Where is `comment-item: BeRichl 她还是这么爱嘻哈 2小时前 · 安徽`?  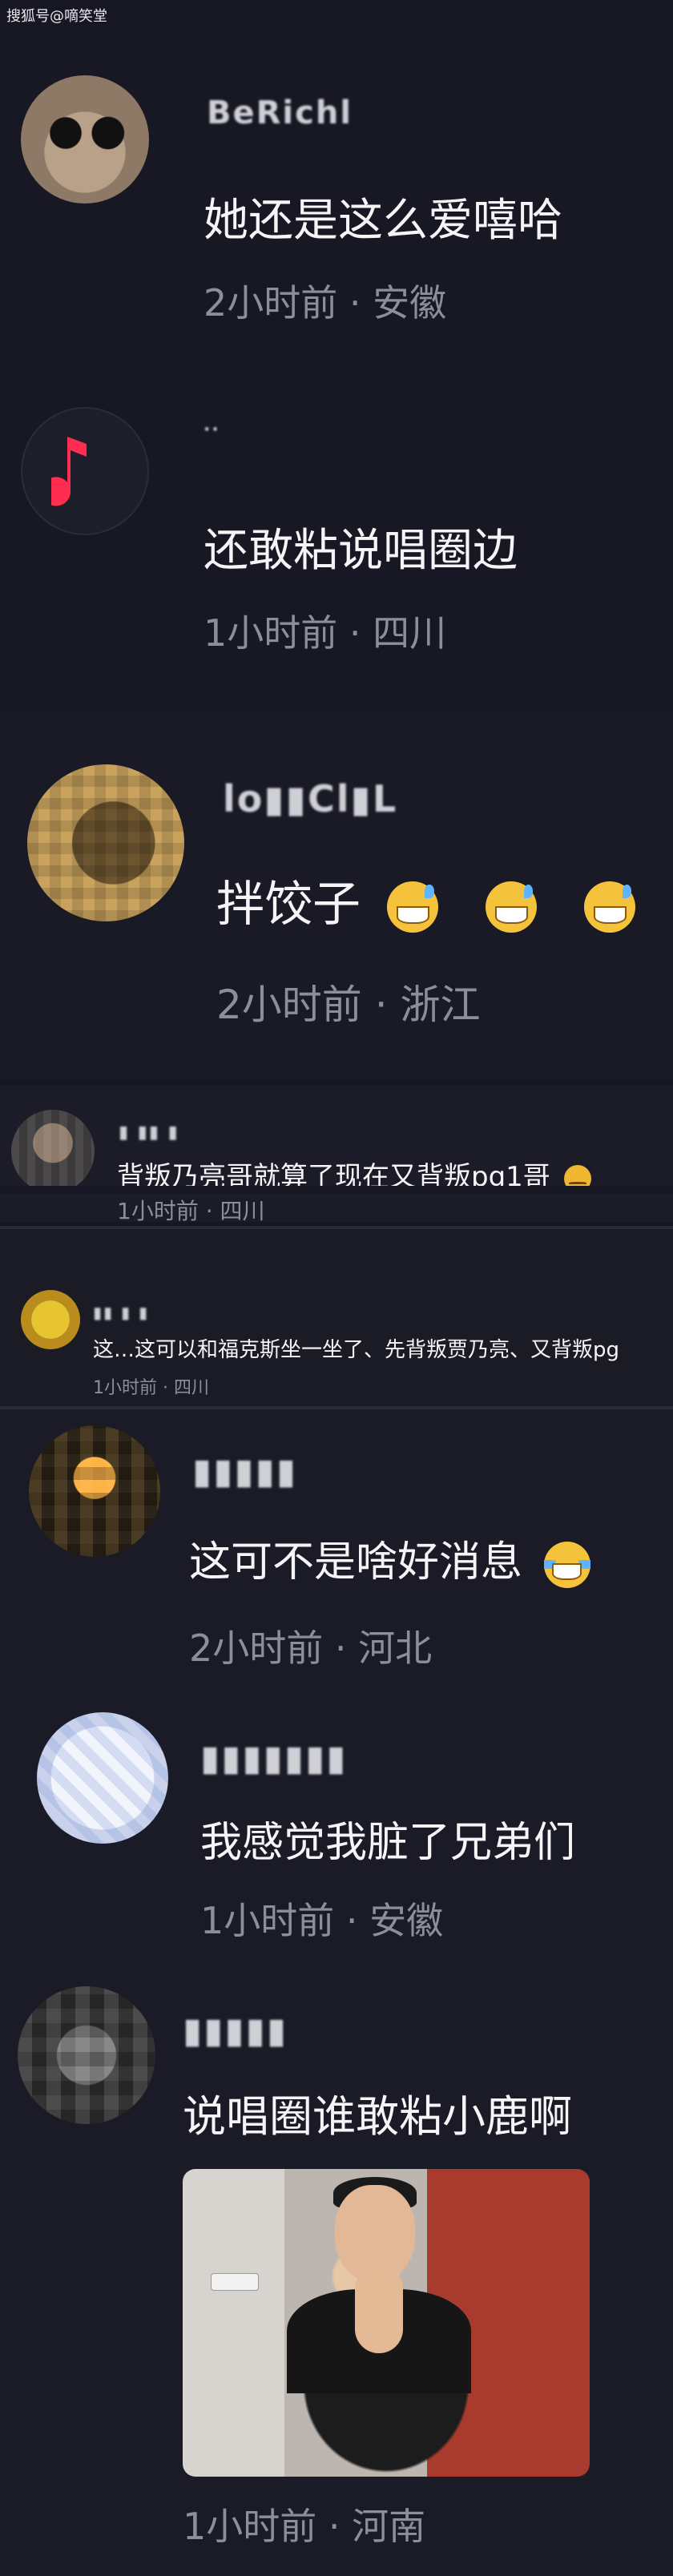
comment-item: BeRichl 她还是这么爱嘻哈 2小时前 · 安徽 is located at coordinates (336, 187).